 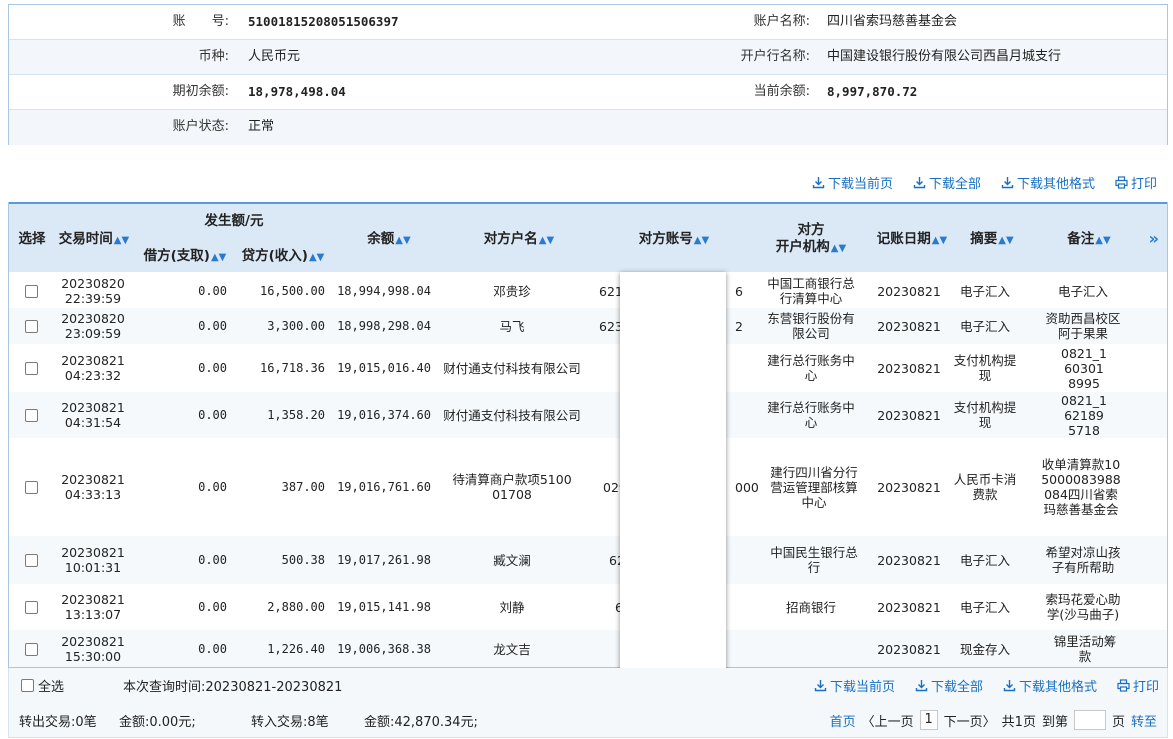 What do you see at coordinates (984, 649) in the screenshot?
I see `cell-summary: 现金存入` at bounding box center [984, 649].